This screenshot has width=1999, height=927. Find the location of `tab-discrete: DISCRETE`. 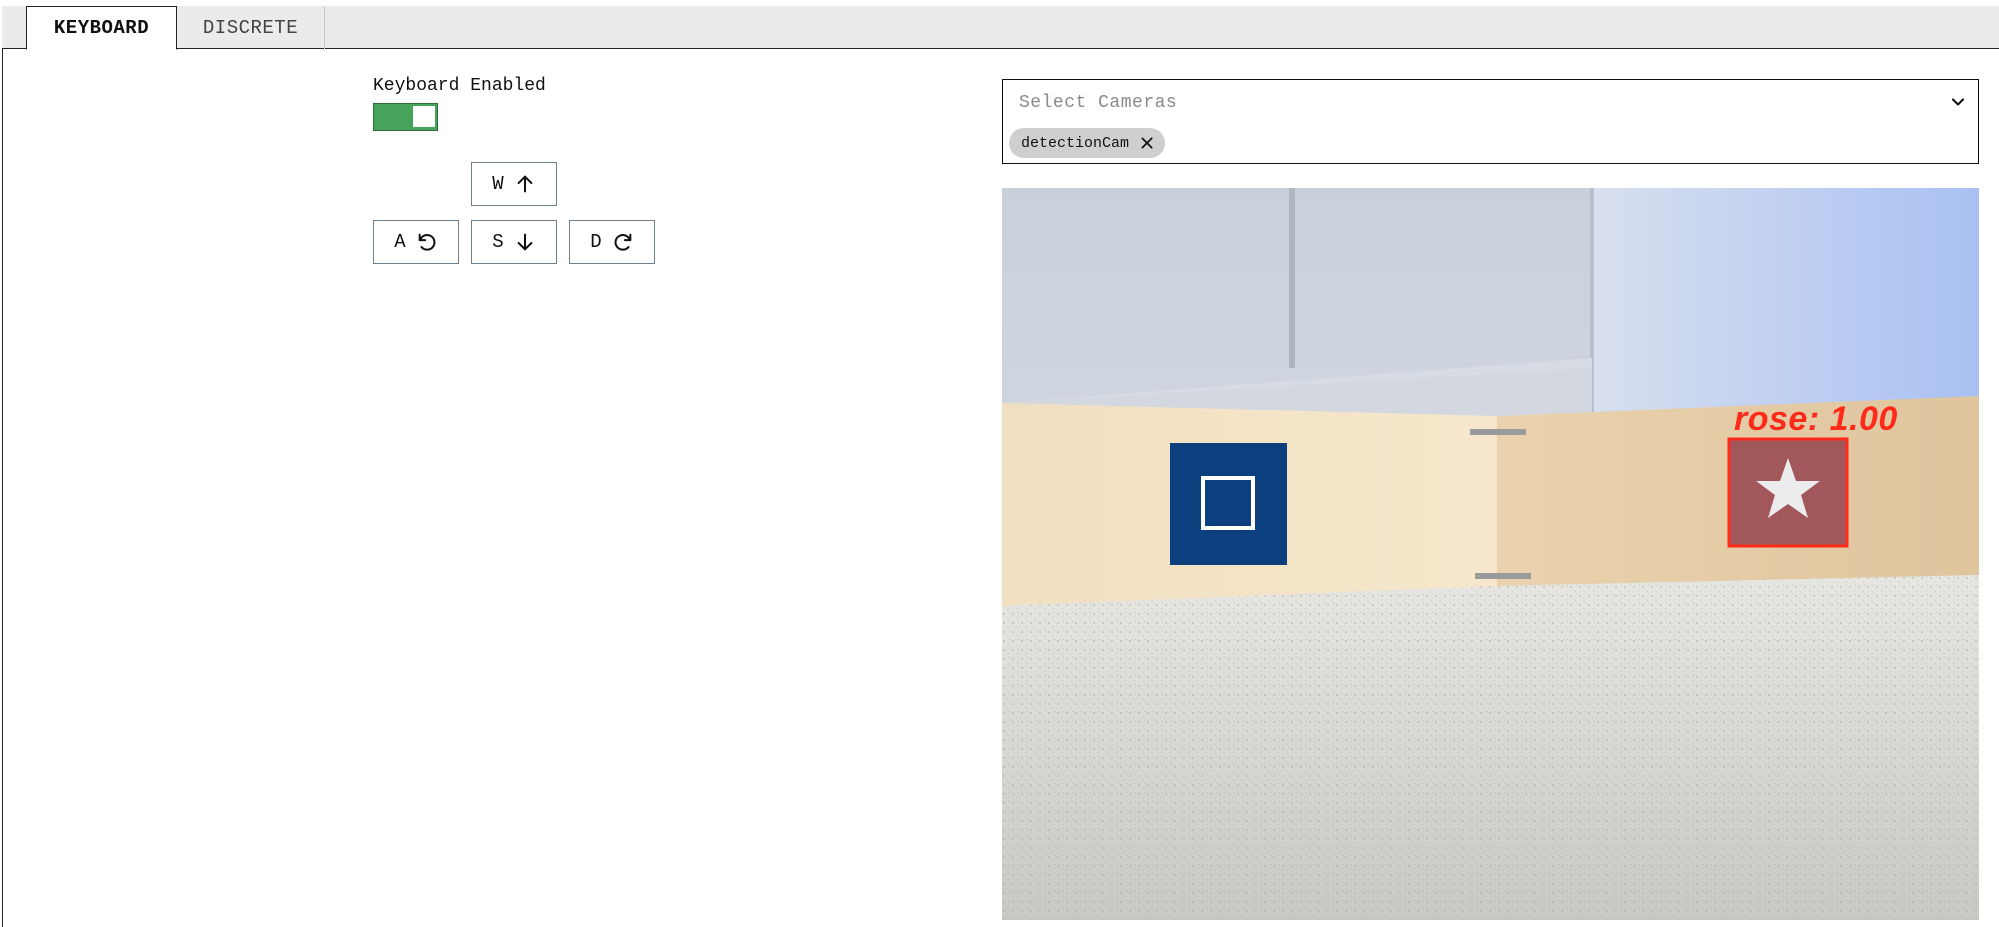

tab-discrete: DISCRETE is located at coordinates (251, 27).